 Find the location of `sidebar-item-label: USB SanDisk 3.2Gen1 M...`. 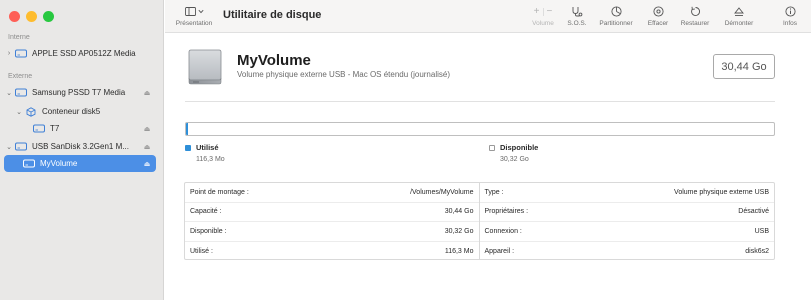

sidebar-item-label: USB SanDisk 3.2Gen1 M... is located at coordinates (80, 146).